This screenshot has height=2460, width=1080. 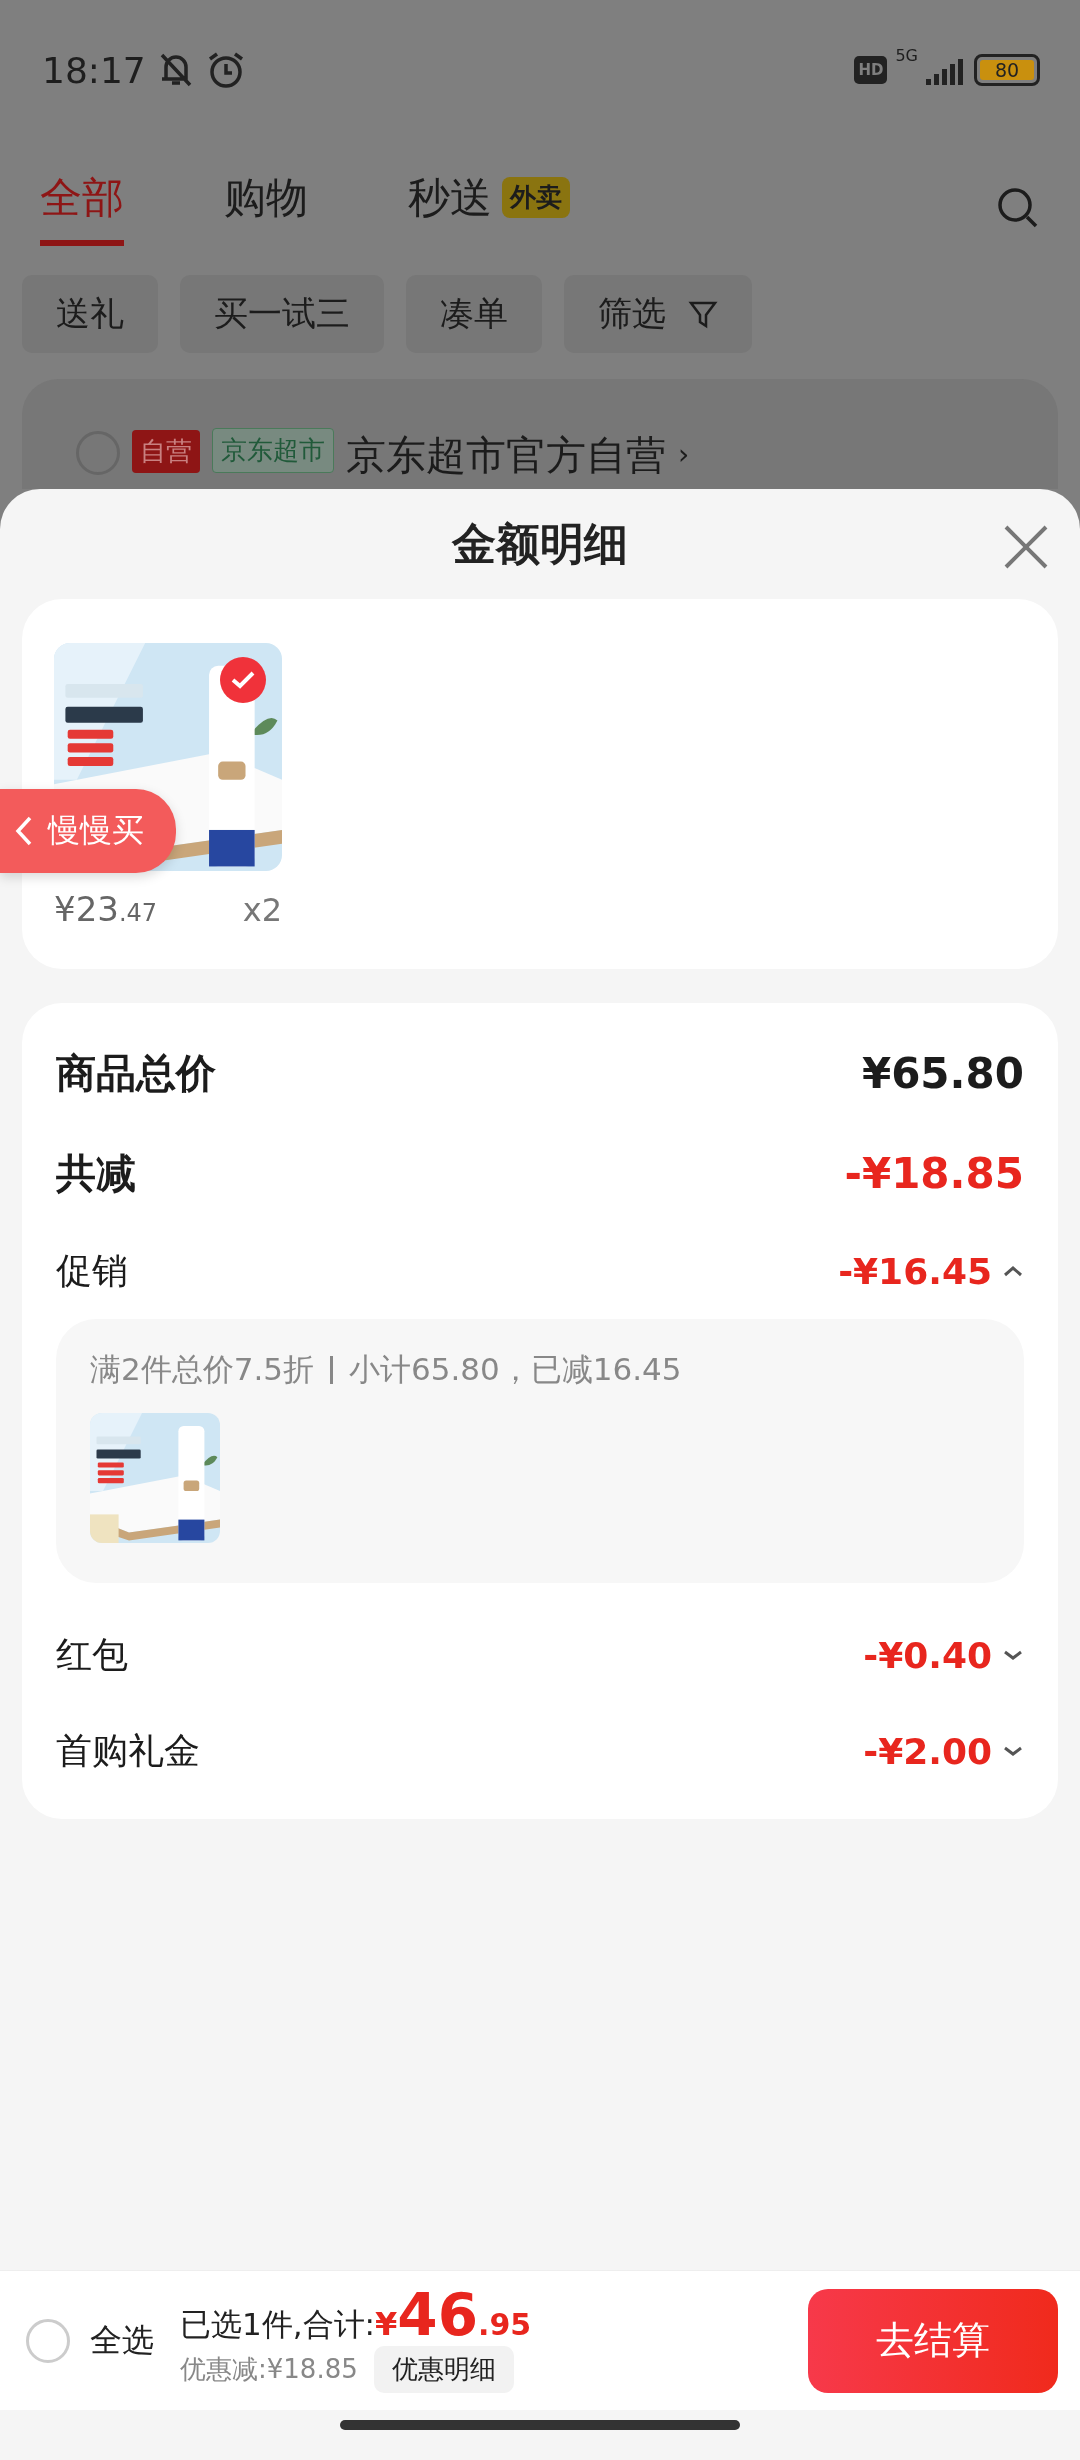 I want to click on filter-icon, so click(x=703, y=314).